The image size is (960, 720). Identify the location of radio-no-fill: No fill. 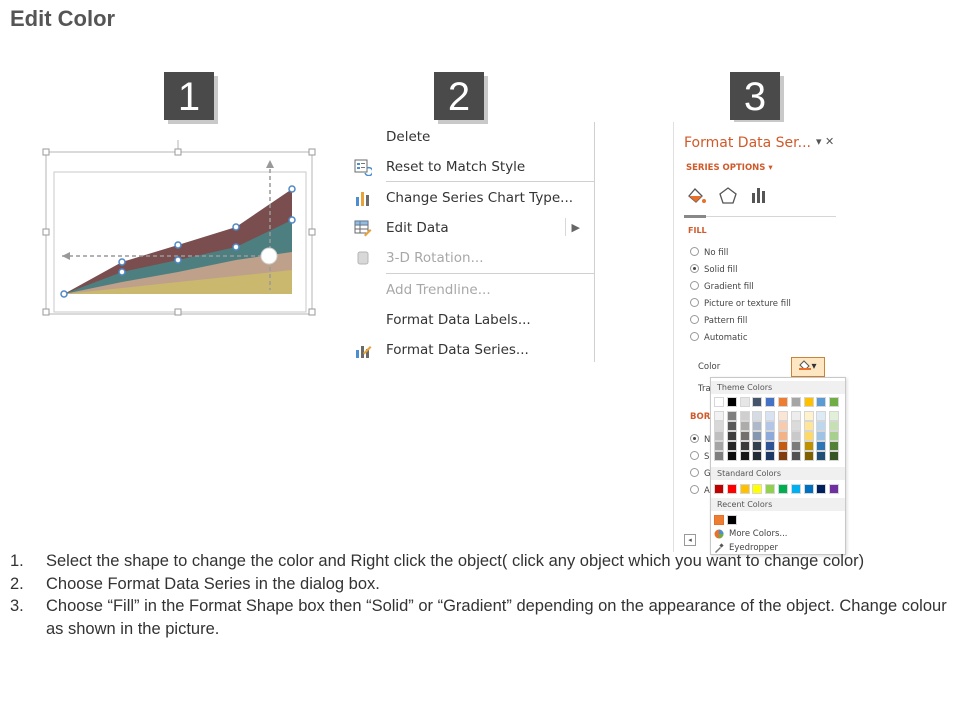
(709, 252).